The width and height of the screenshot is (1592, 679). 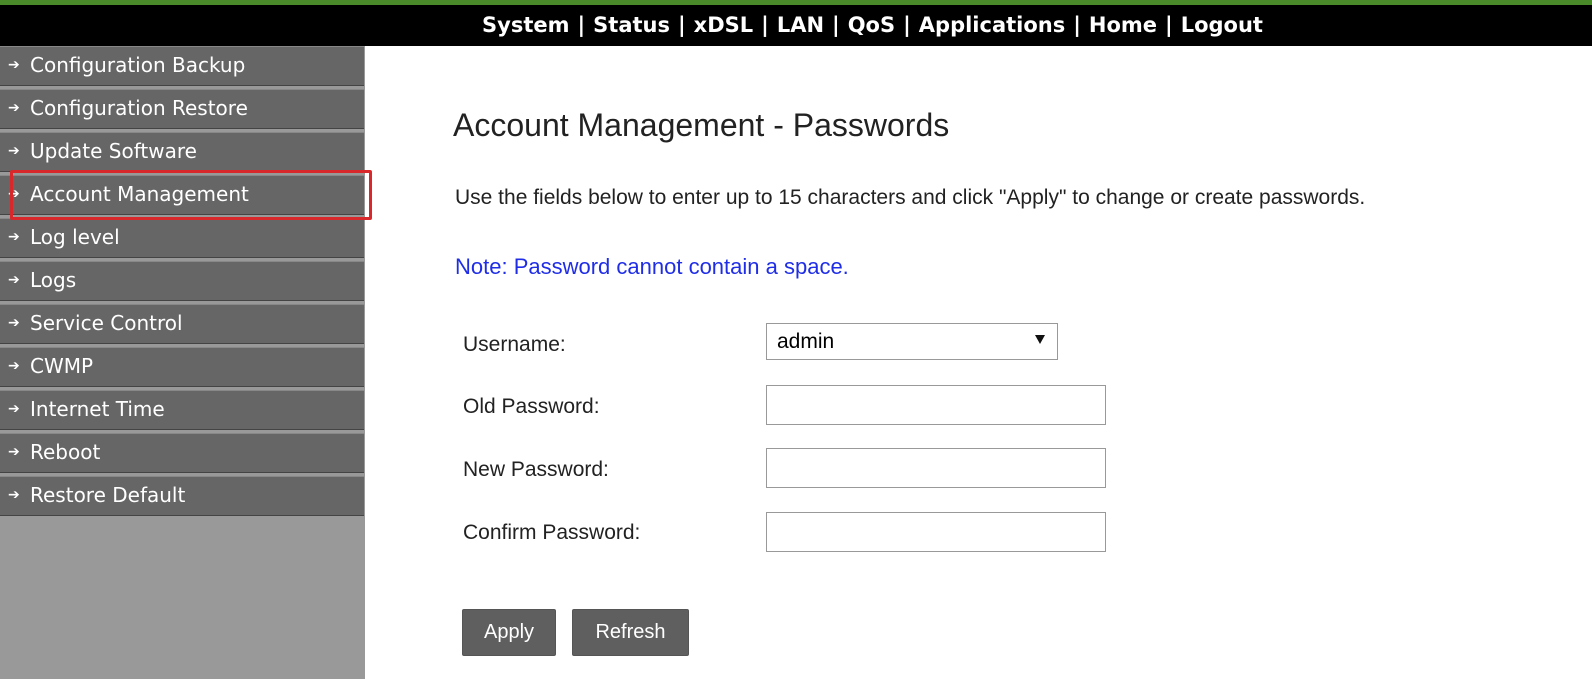 What do you see at coordinates (1123, 25) in the screenshot?
I see `nav-home: Home` at bounding box center [1123, 25].